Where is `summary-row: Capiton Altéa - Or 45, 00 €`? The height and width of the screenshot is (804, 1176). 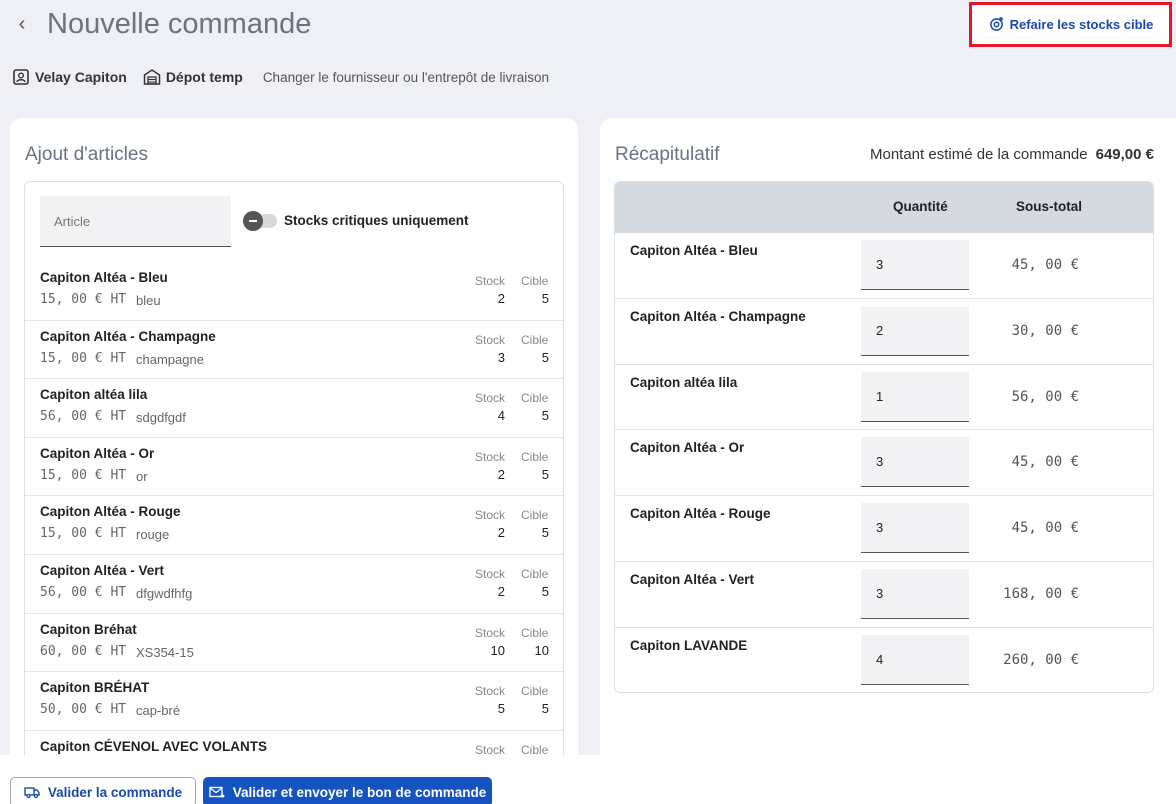
summary-row: Capiton Altéa - Or 45, 00 € is located at coordinates (884, 463).